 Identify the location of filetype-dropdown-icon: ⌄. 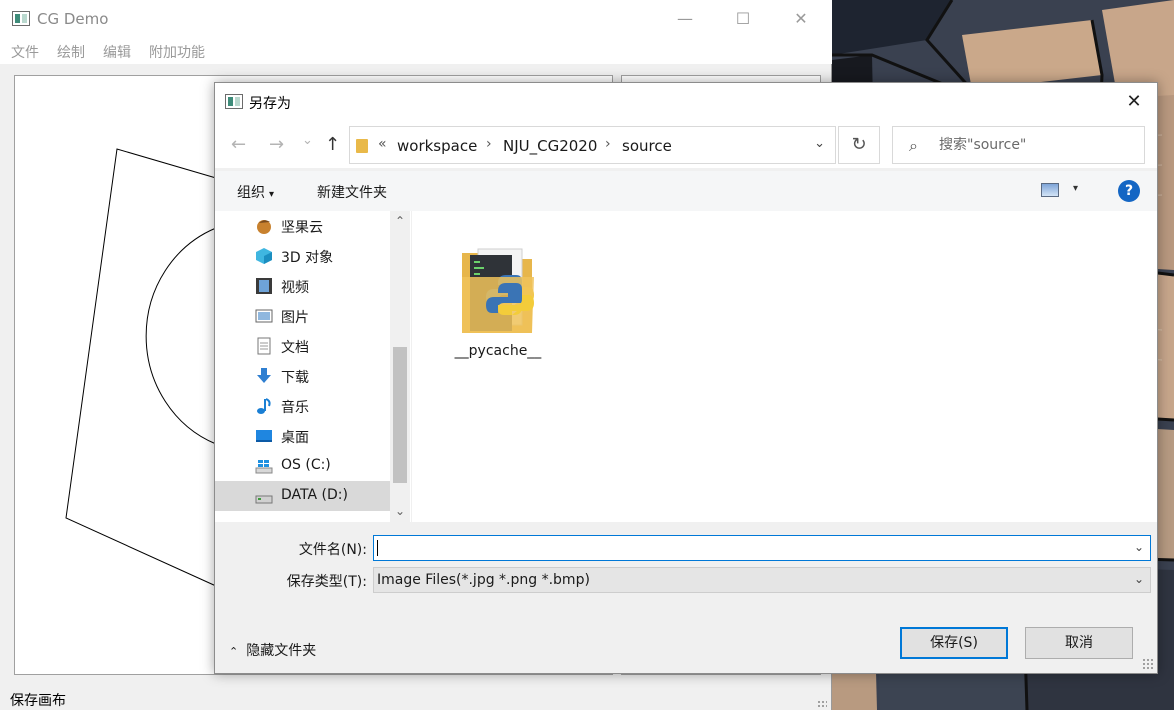
(1139, 579).